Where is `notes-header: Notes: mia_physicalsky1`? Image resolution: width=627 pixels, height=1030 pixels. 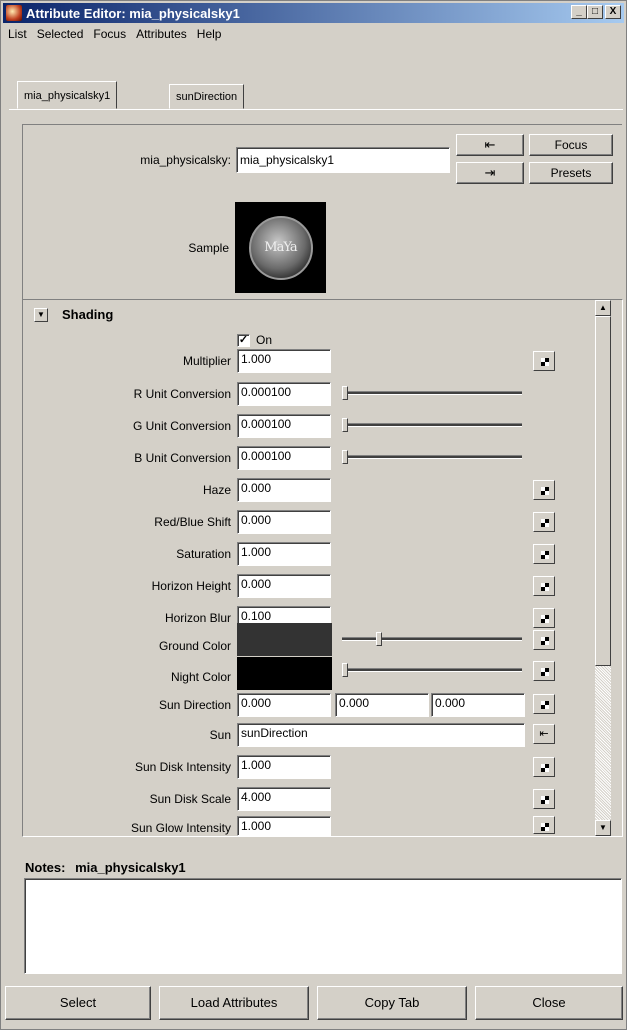
notes-header: Notes: mia_physicalsky1 is located at coordinates (105, 867).